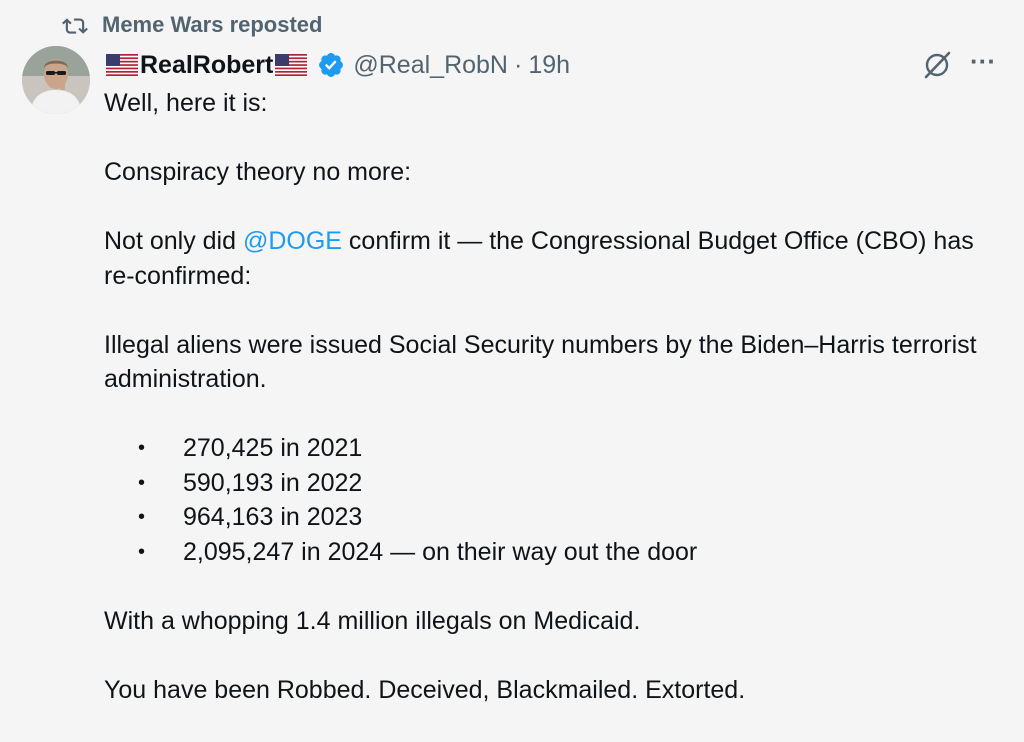 The width and height of the screenshot is (1024, 742). I want to click on avatar, so click(56, 80).